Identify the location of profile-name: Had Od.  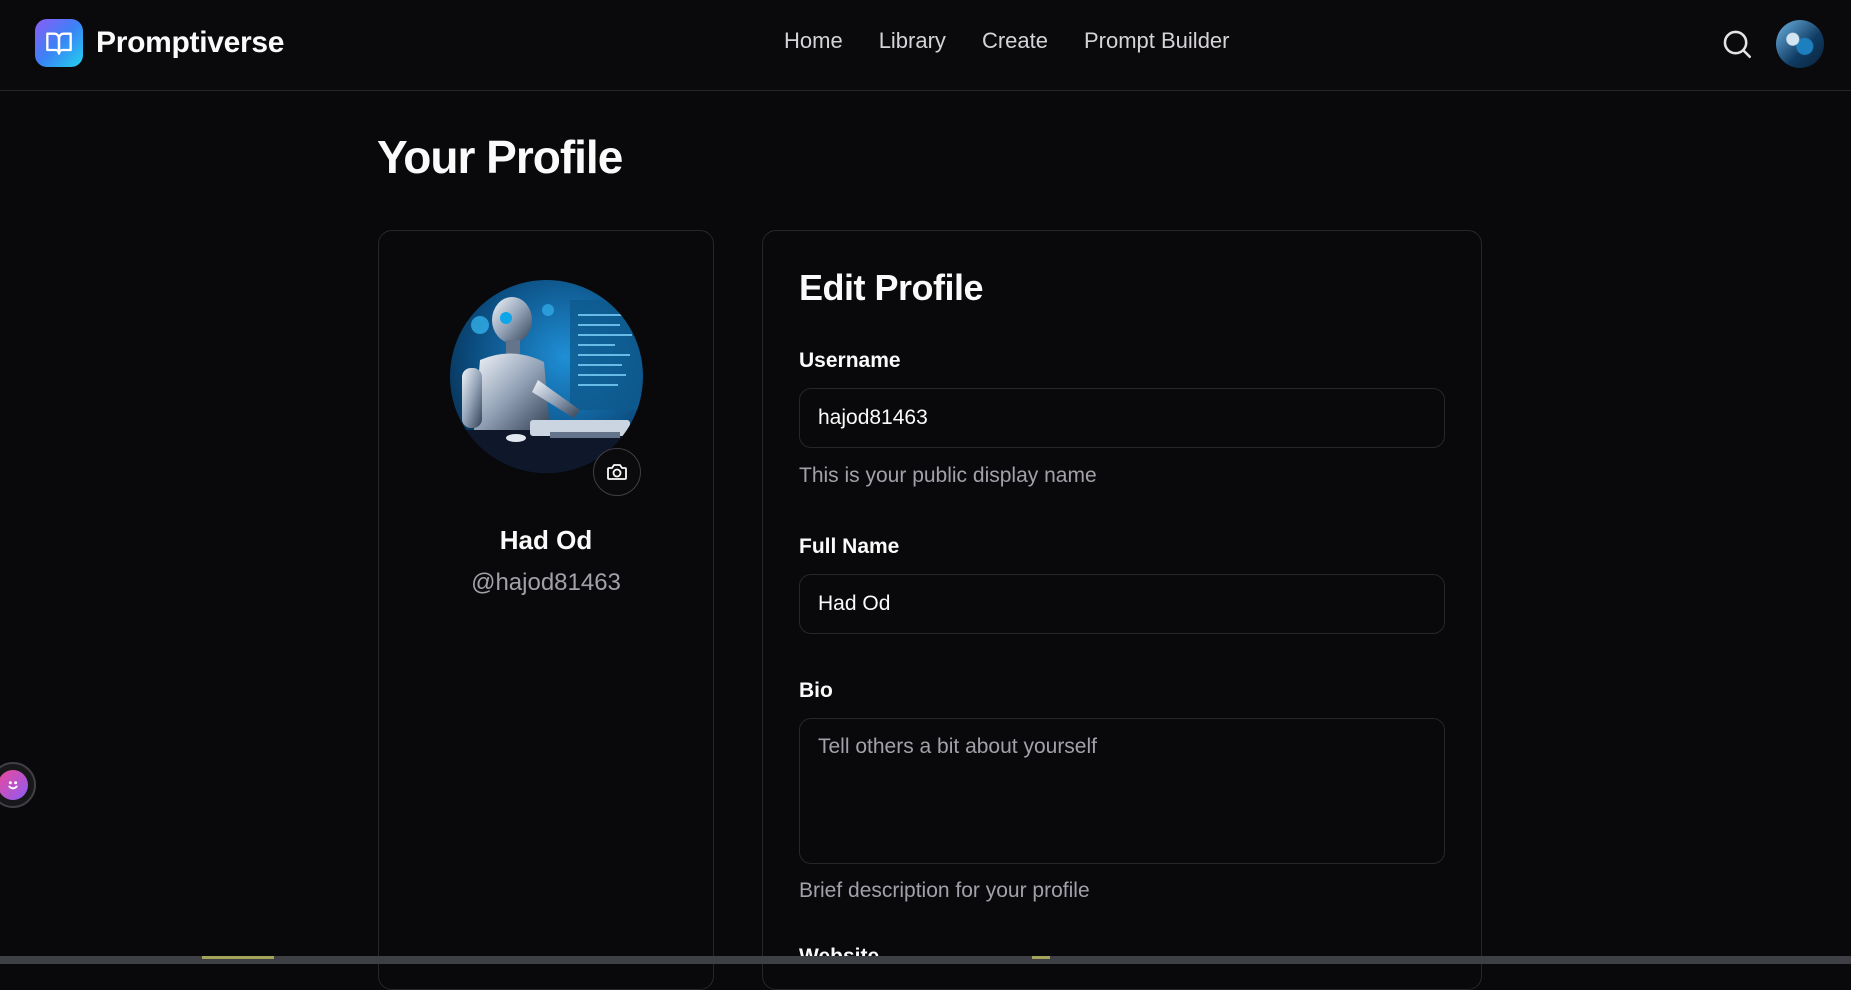
(546, 540).